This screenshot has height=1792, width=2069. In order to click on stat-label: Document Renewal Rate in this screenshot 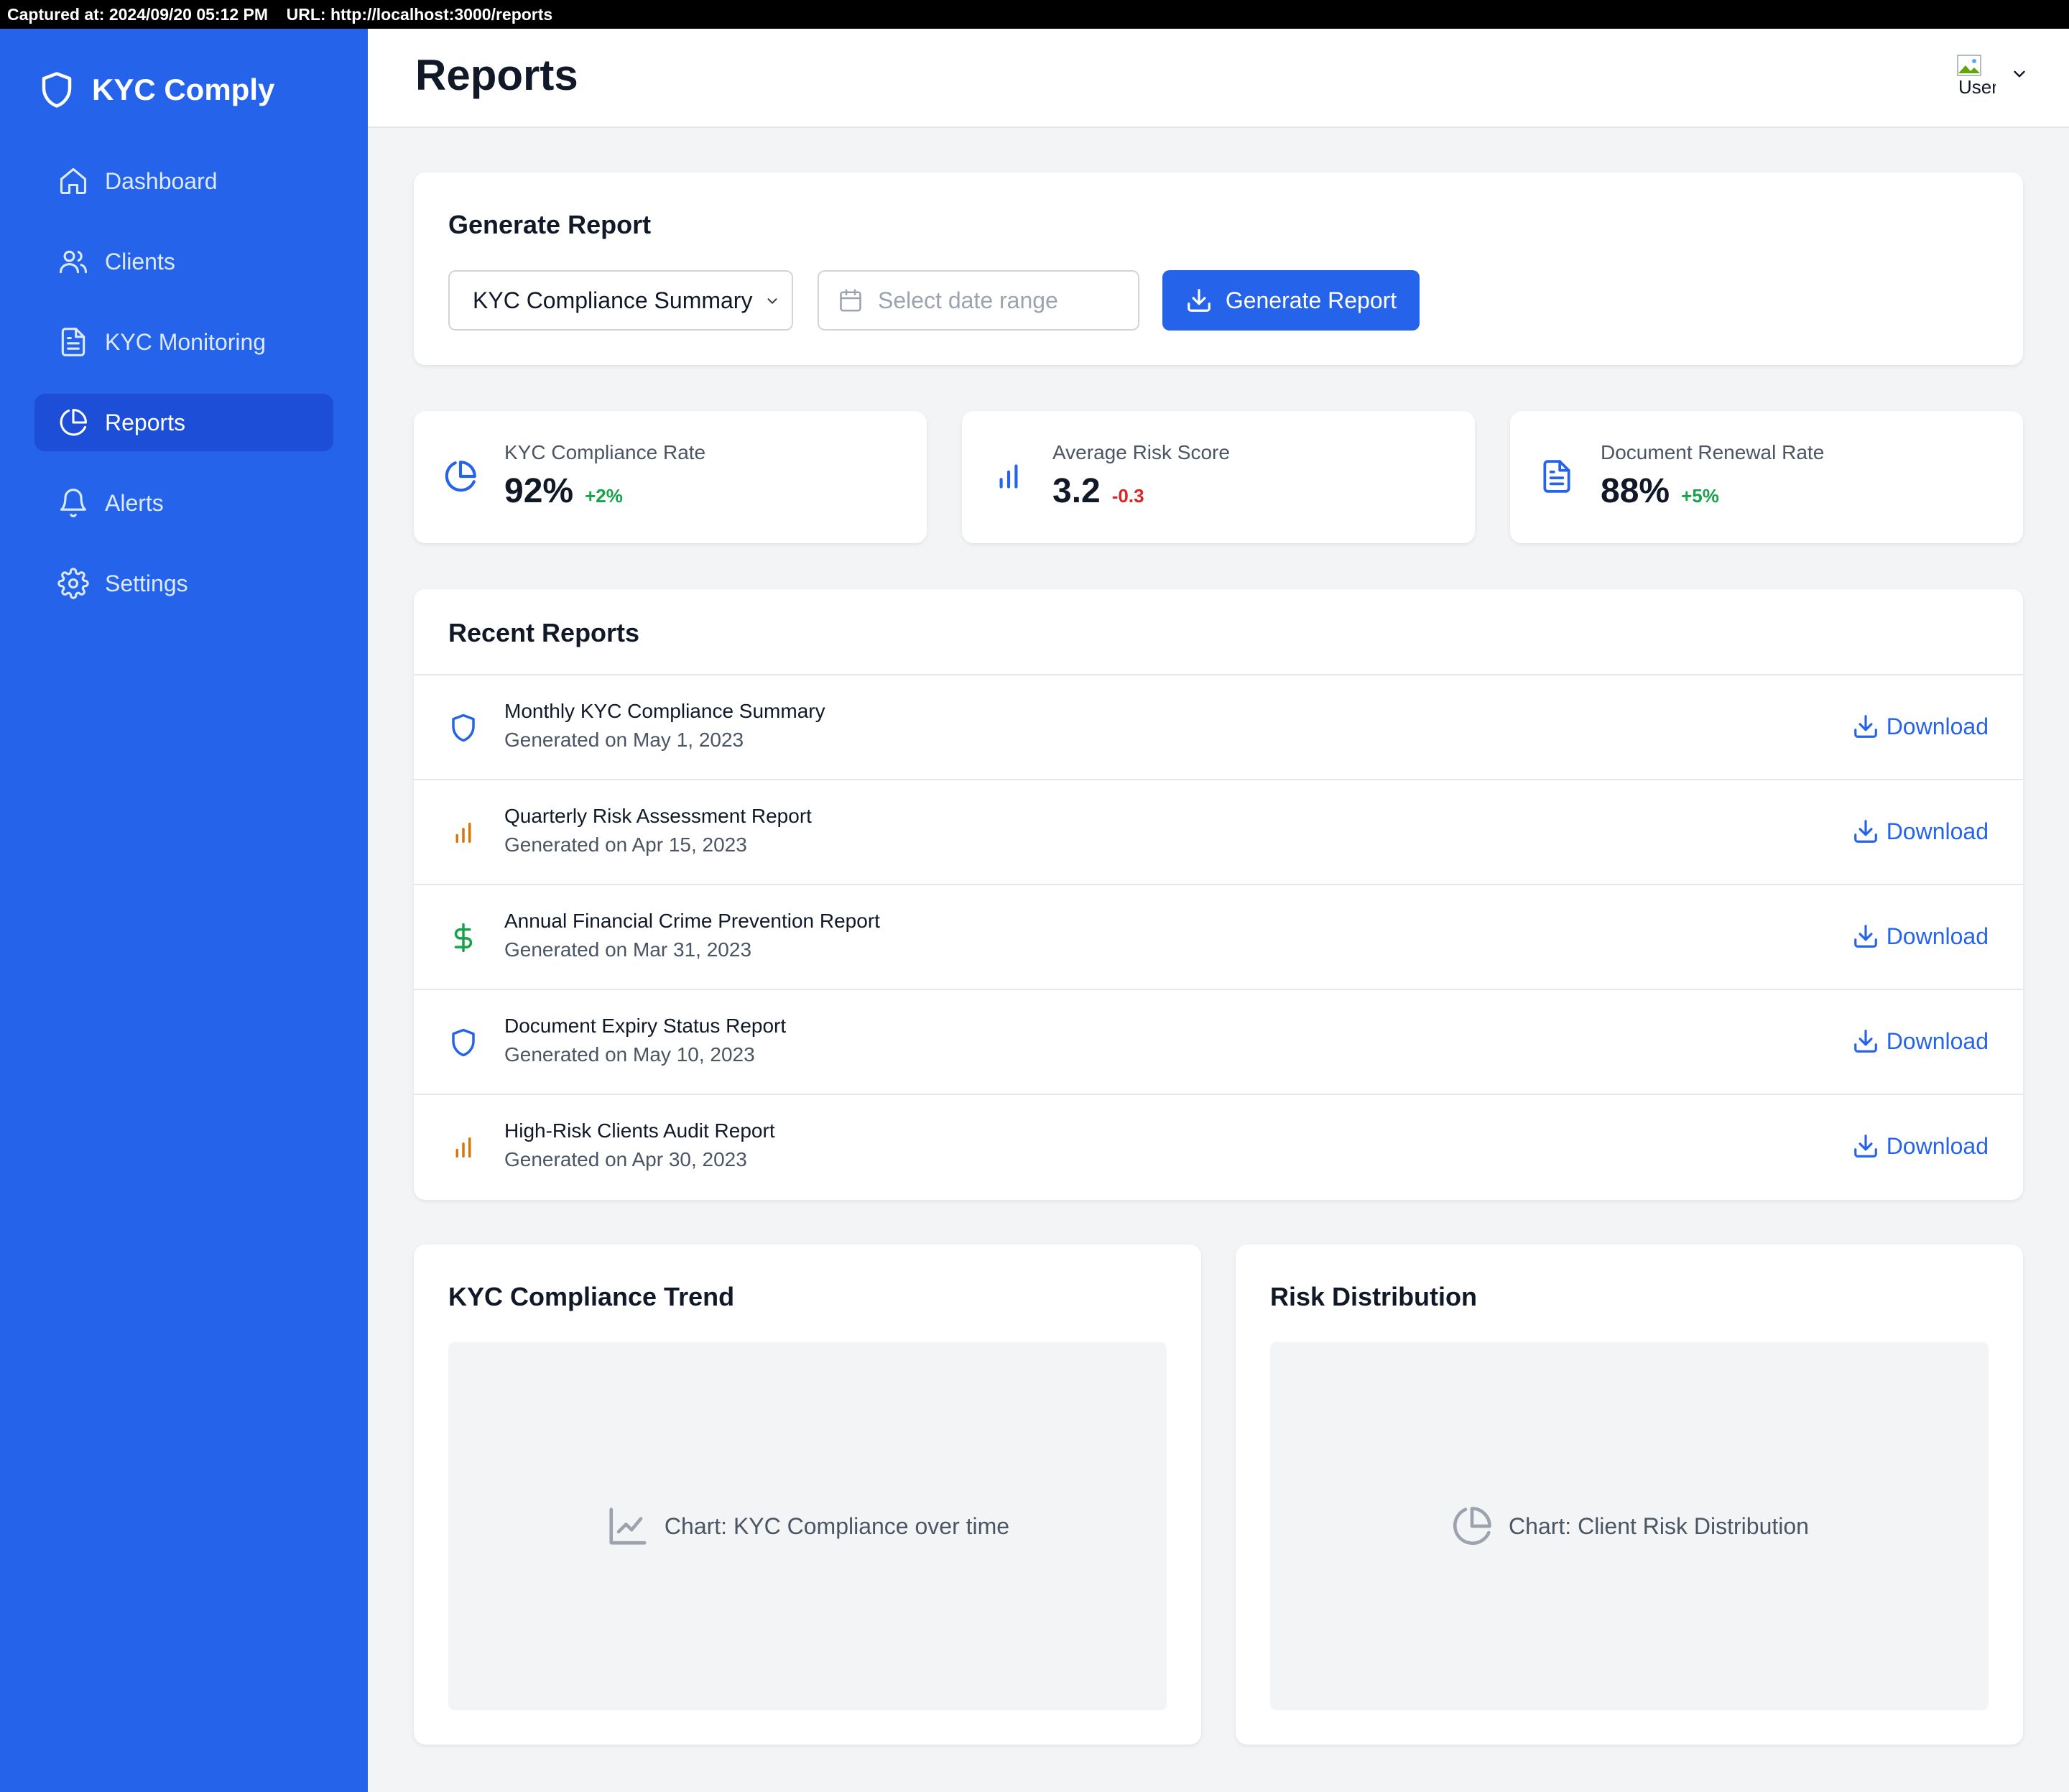, I will do `click(1713, 452)`.